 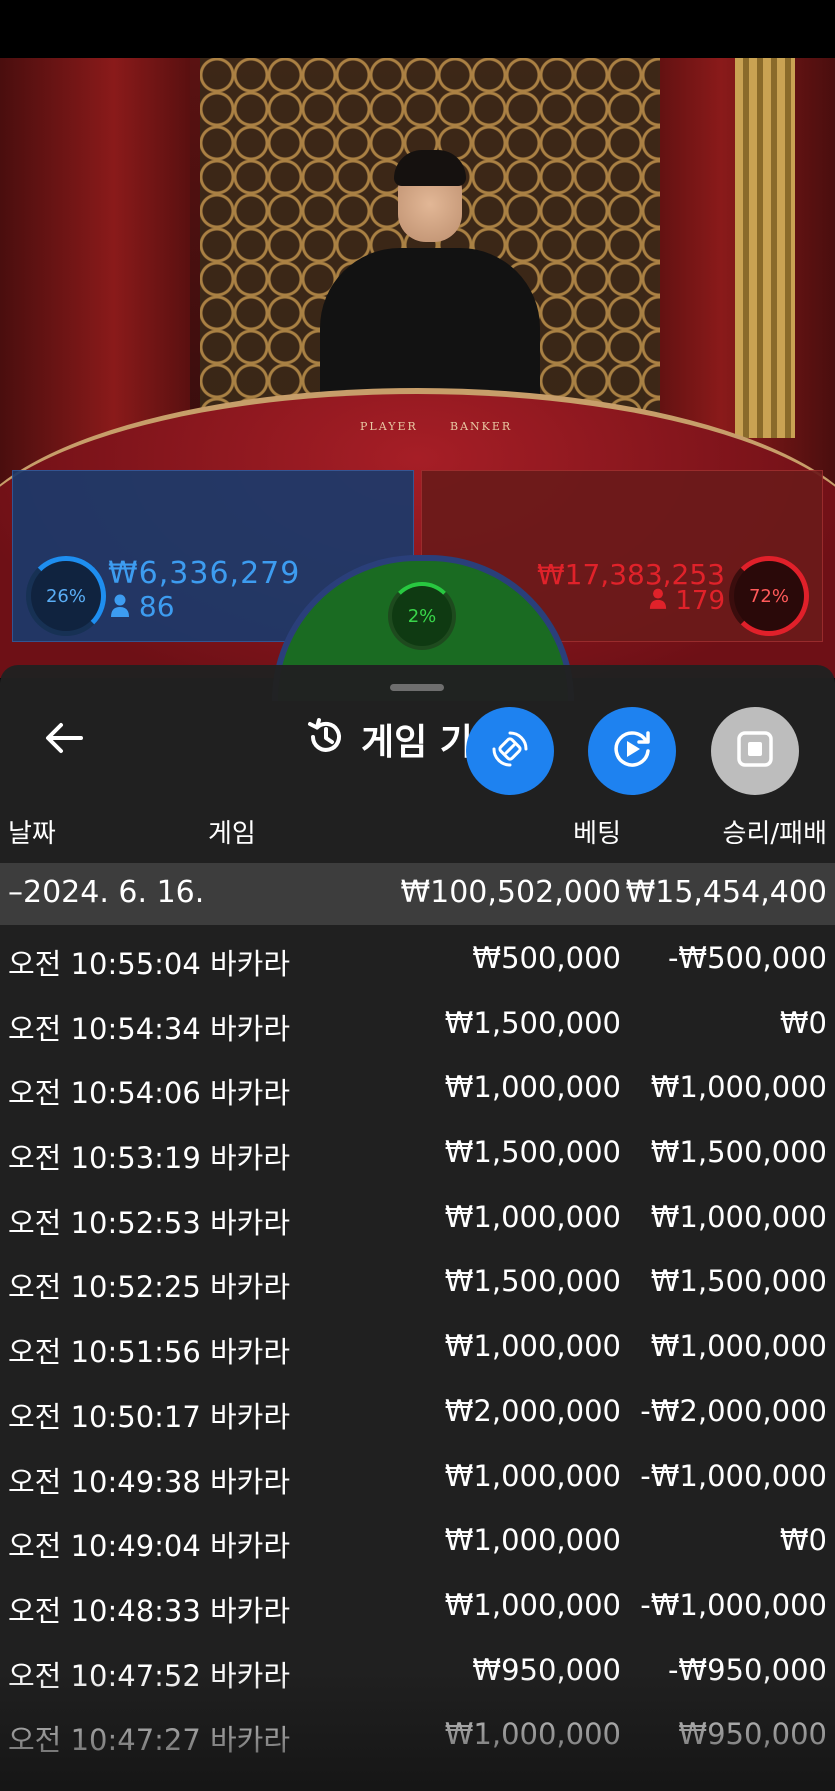 What do you see at coordinates (417, 1606) in the screenshot?
I see `table-row: 오전 10:48:33 바카라 ₩1,000,000 -₩1,000,000` at bounding box center [417, 1606].